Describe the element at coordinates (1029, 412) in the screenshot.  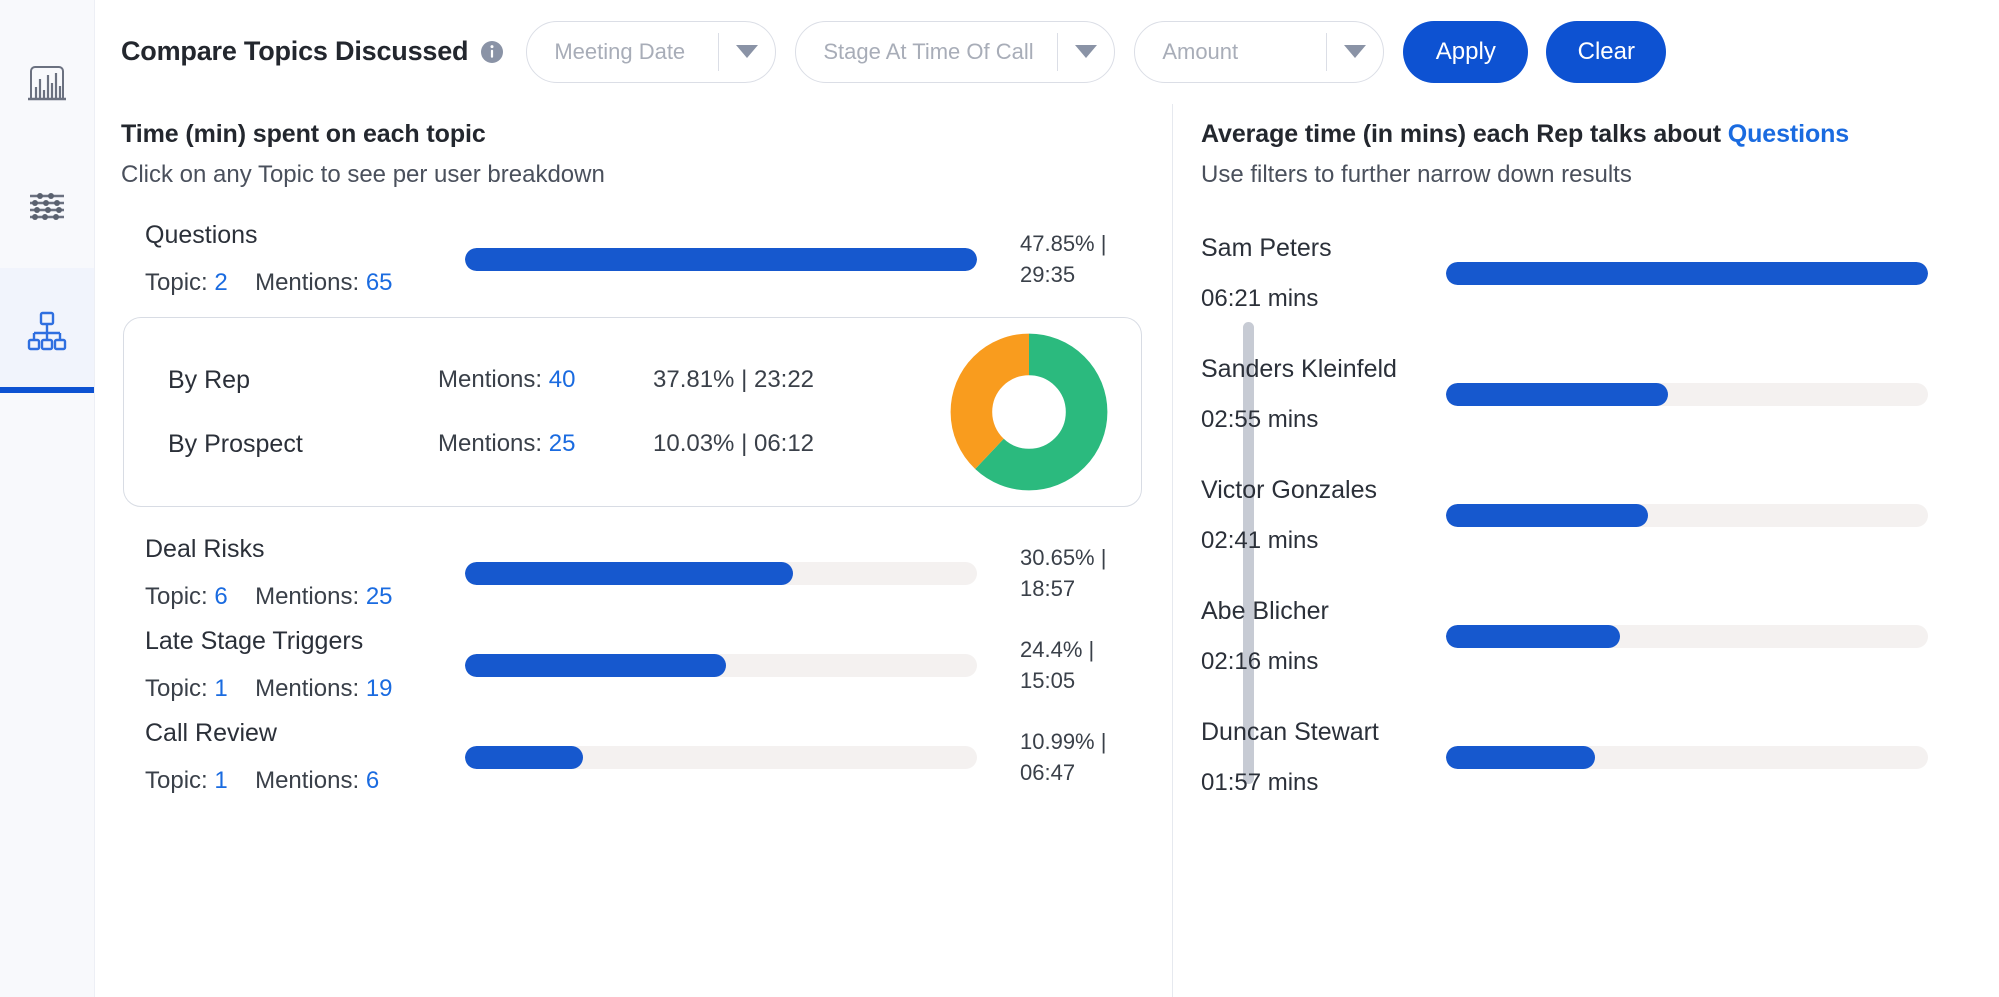
I see `donut-chart-svg` at that location.